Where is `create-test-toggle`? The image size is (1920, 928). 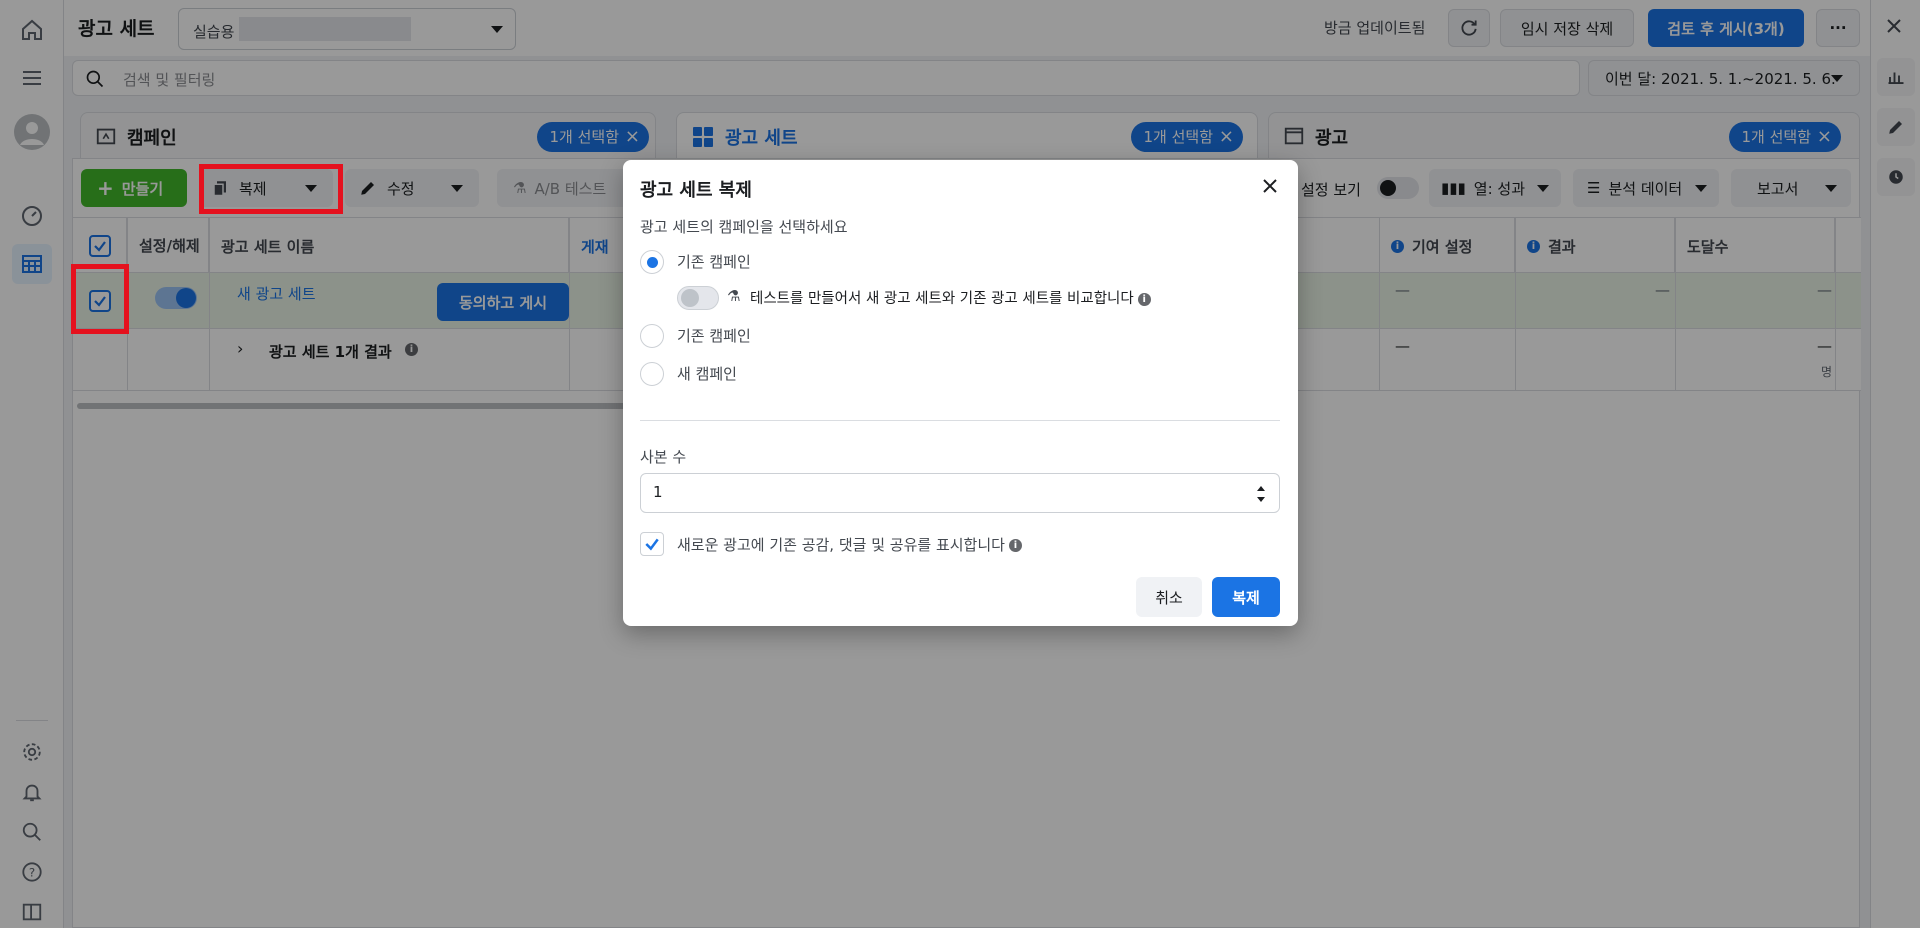 create-test-toggle is located at coordinates (698, 298).